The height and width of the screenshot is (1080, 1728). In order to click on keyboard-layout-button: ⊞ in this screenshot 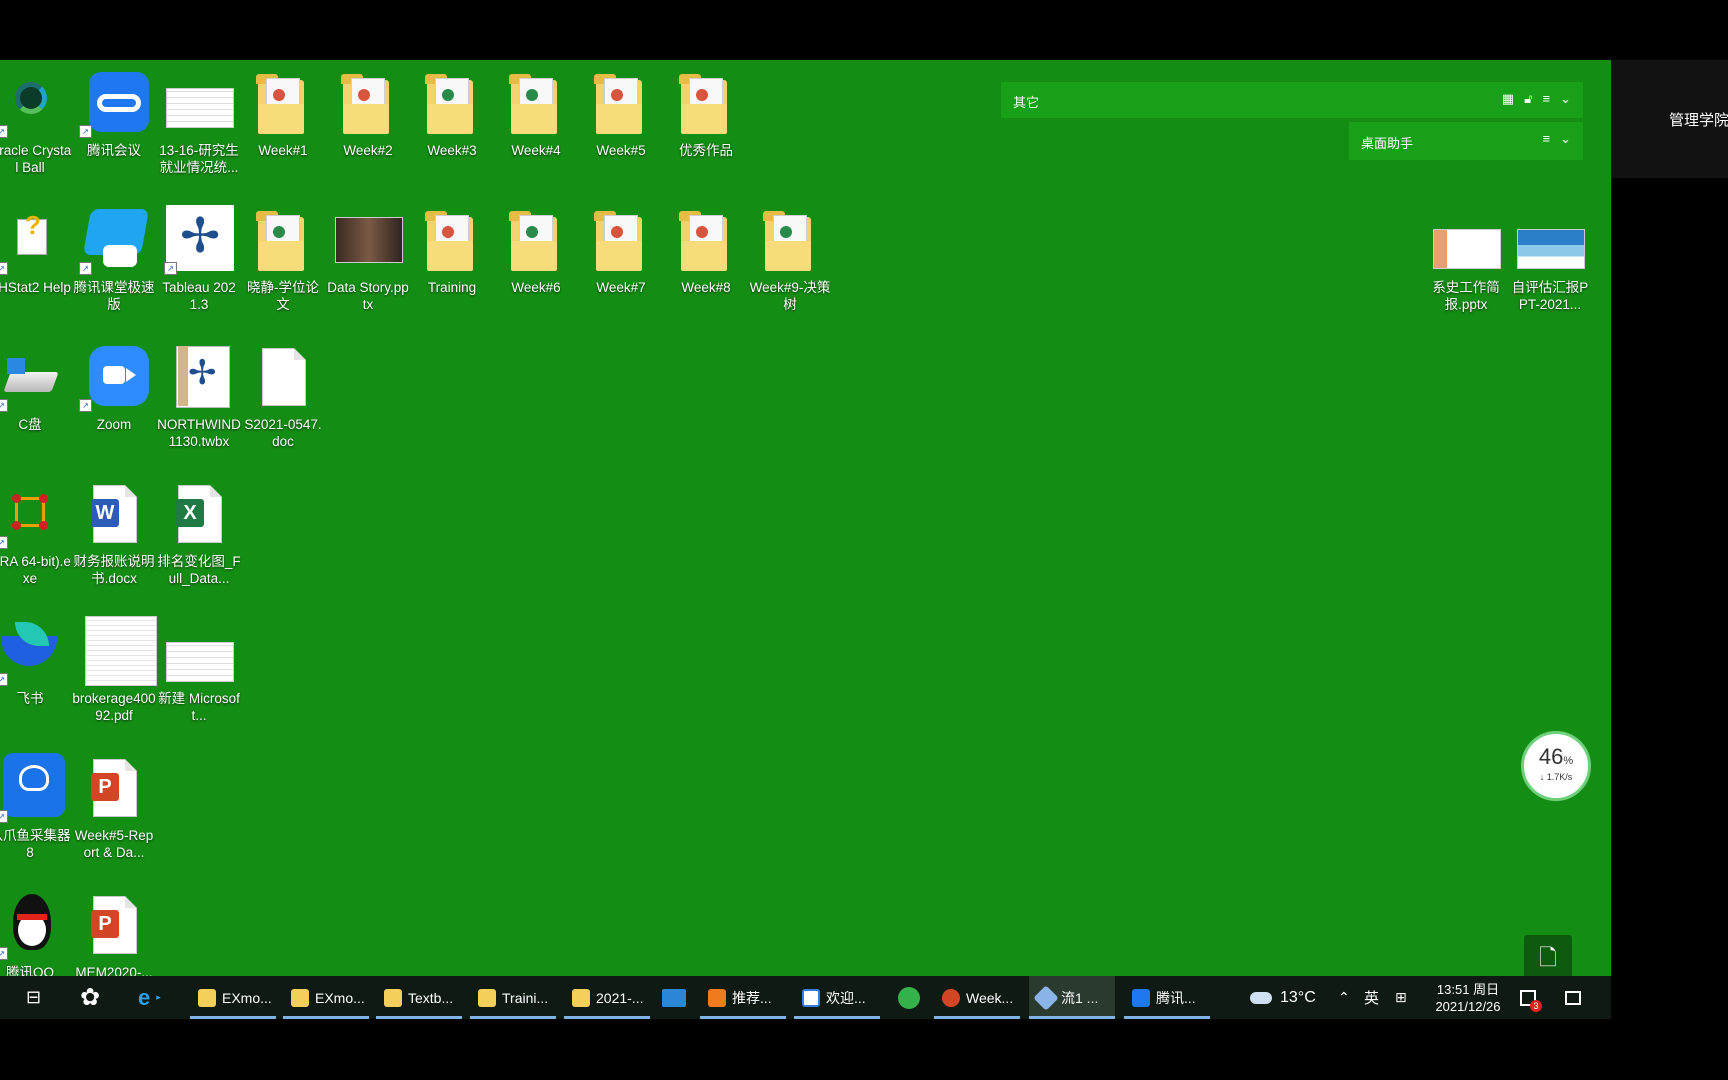, I will do `click(1401, 997)`.